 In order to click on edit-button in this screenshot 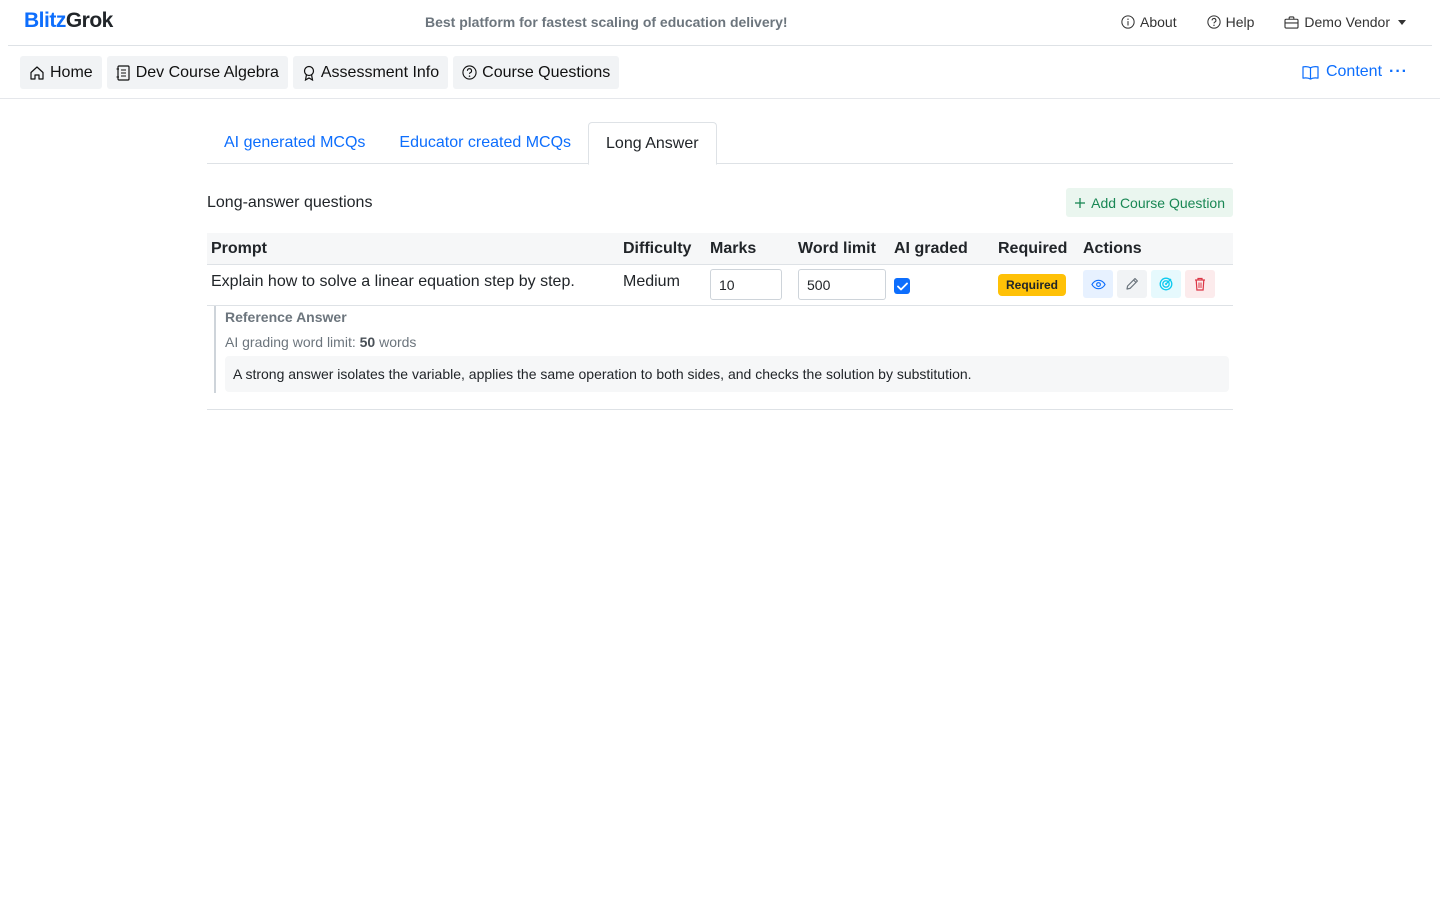, I will do `click(1132, 284)`.